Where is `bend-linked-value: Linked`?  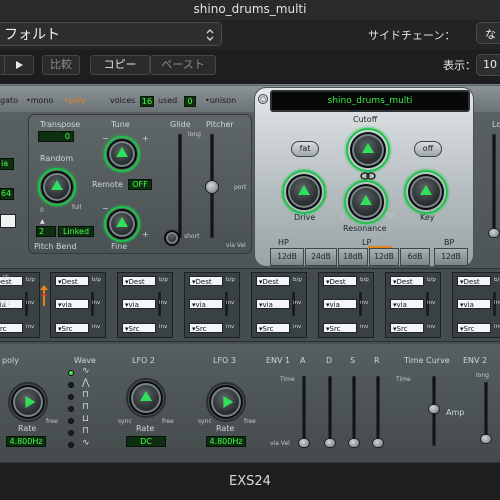 bend-linked-value: Linked is located at coordinates (76, 231).